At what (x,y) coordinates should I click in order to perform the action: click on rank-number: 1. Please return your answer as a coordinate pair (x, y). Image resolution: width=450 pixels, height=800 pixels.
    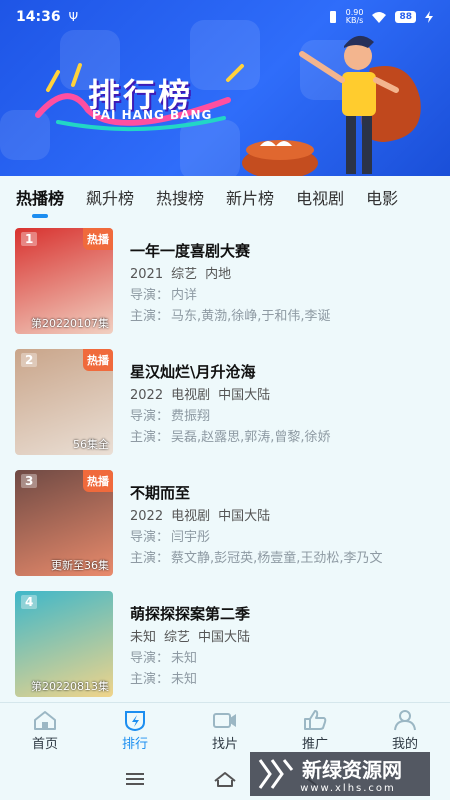
    Looking at the image, I should click on (29, 239).